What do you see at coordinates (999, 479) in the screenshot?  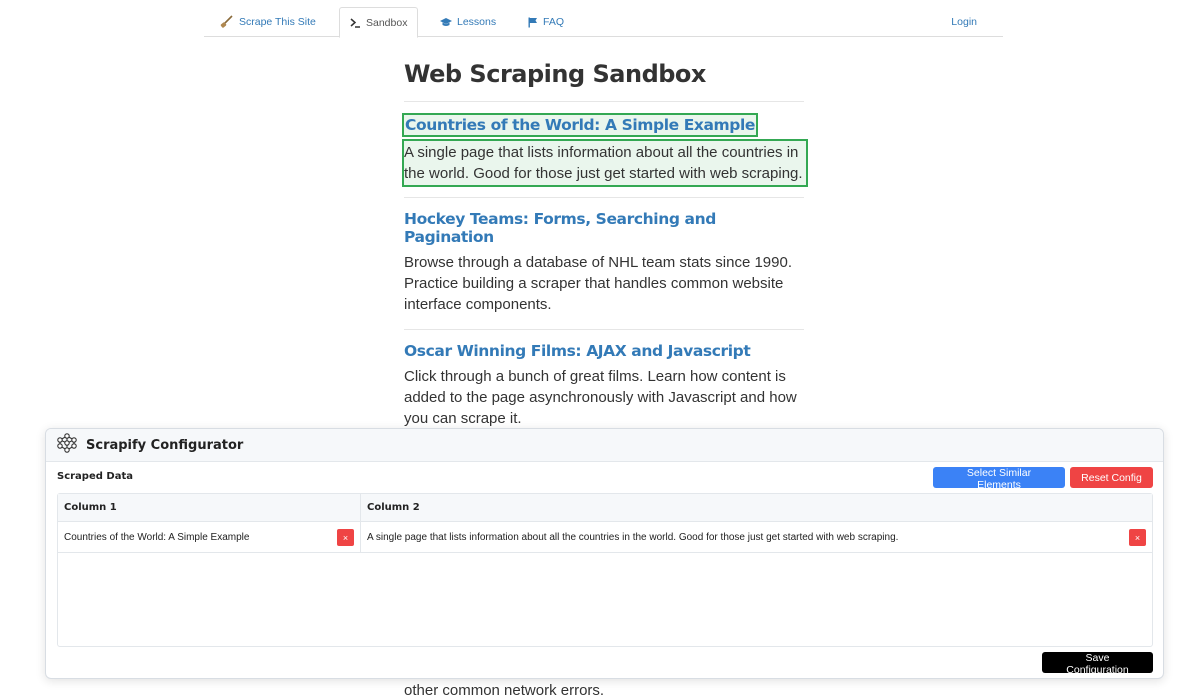 I see `select-similar-button: Select Similar Elements` at bounding box center [999, 479].